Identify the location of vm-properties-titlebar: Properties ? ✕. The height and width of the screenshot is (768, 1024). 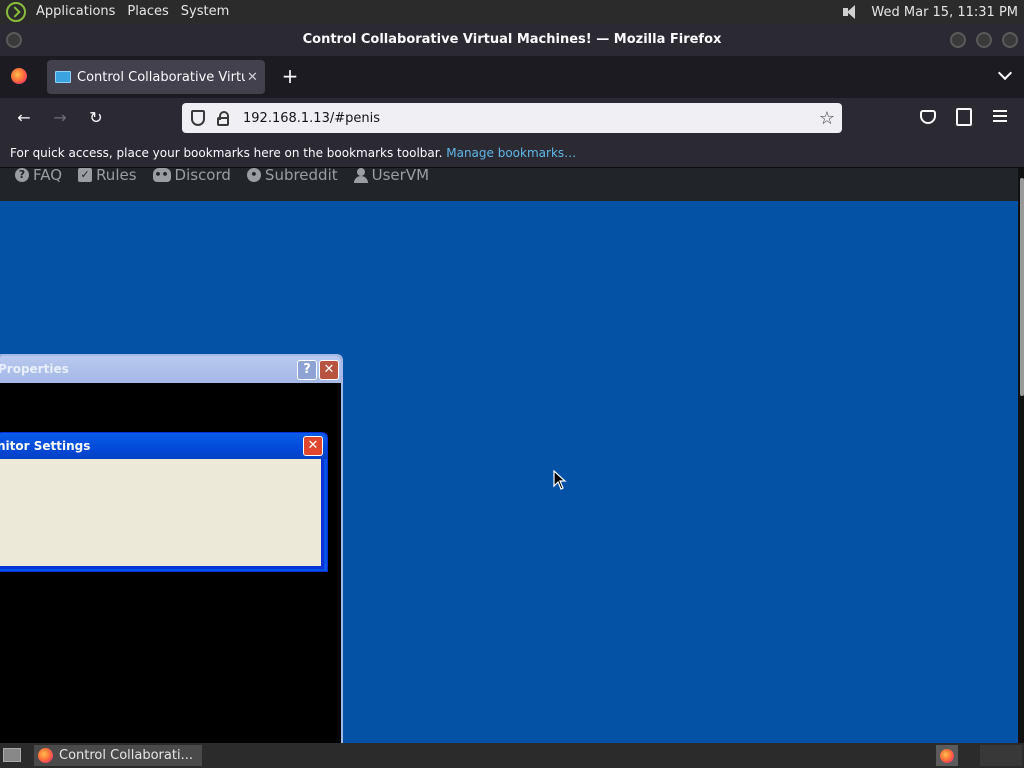
(170, 369).